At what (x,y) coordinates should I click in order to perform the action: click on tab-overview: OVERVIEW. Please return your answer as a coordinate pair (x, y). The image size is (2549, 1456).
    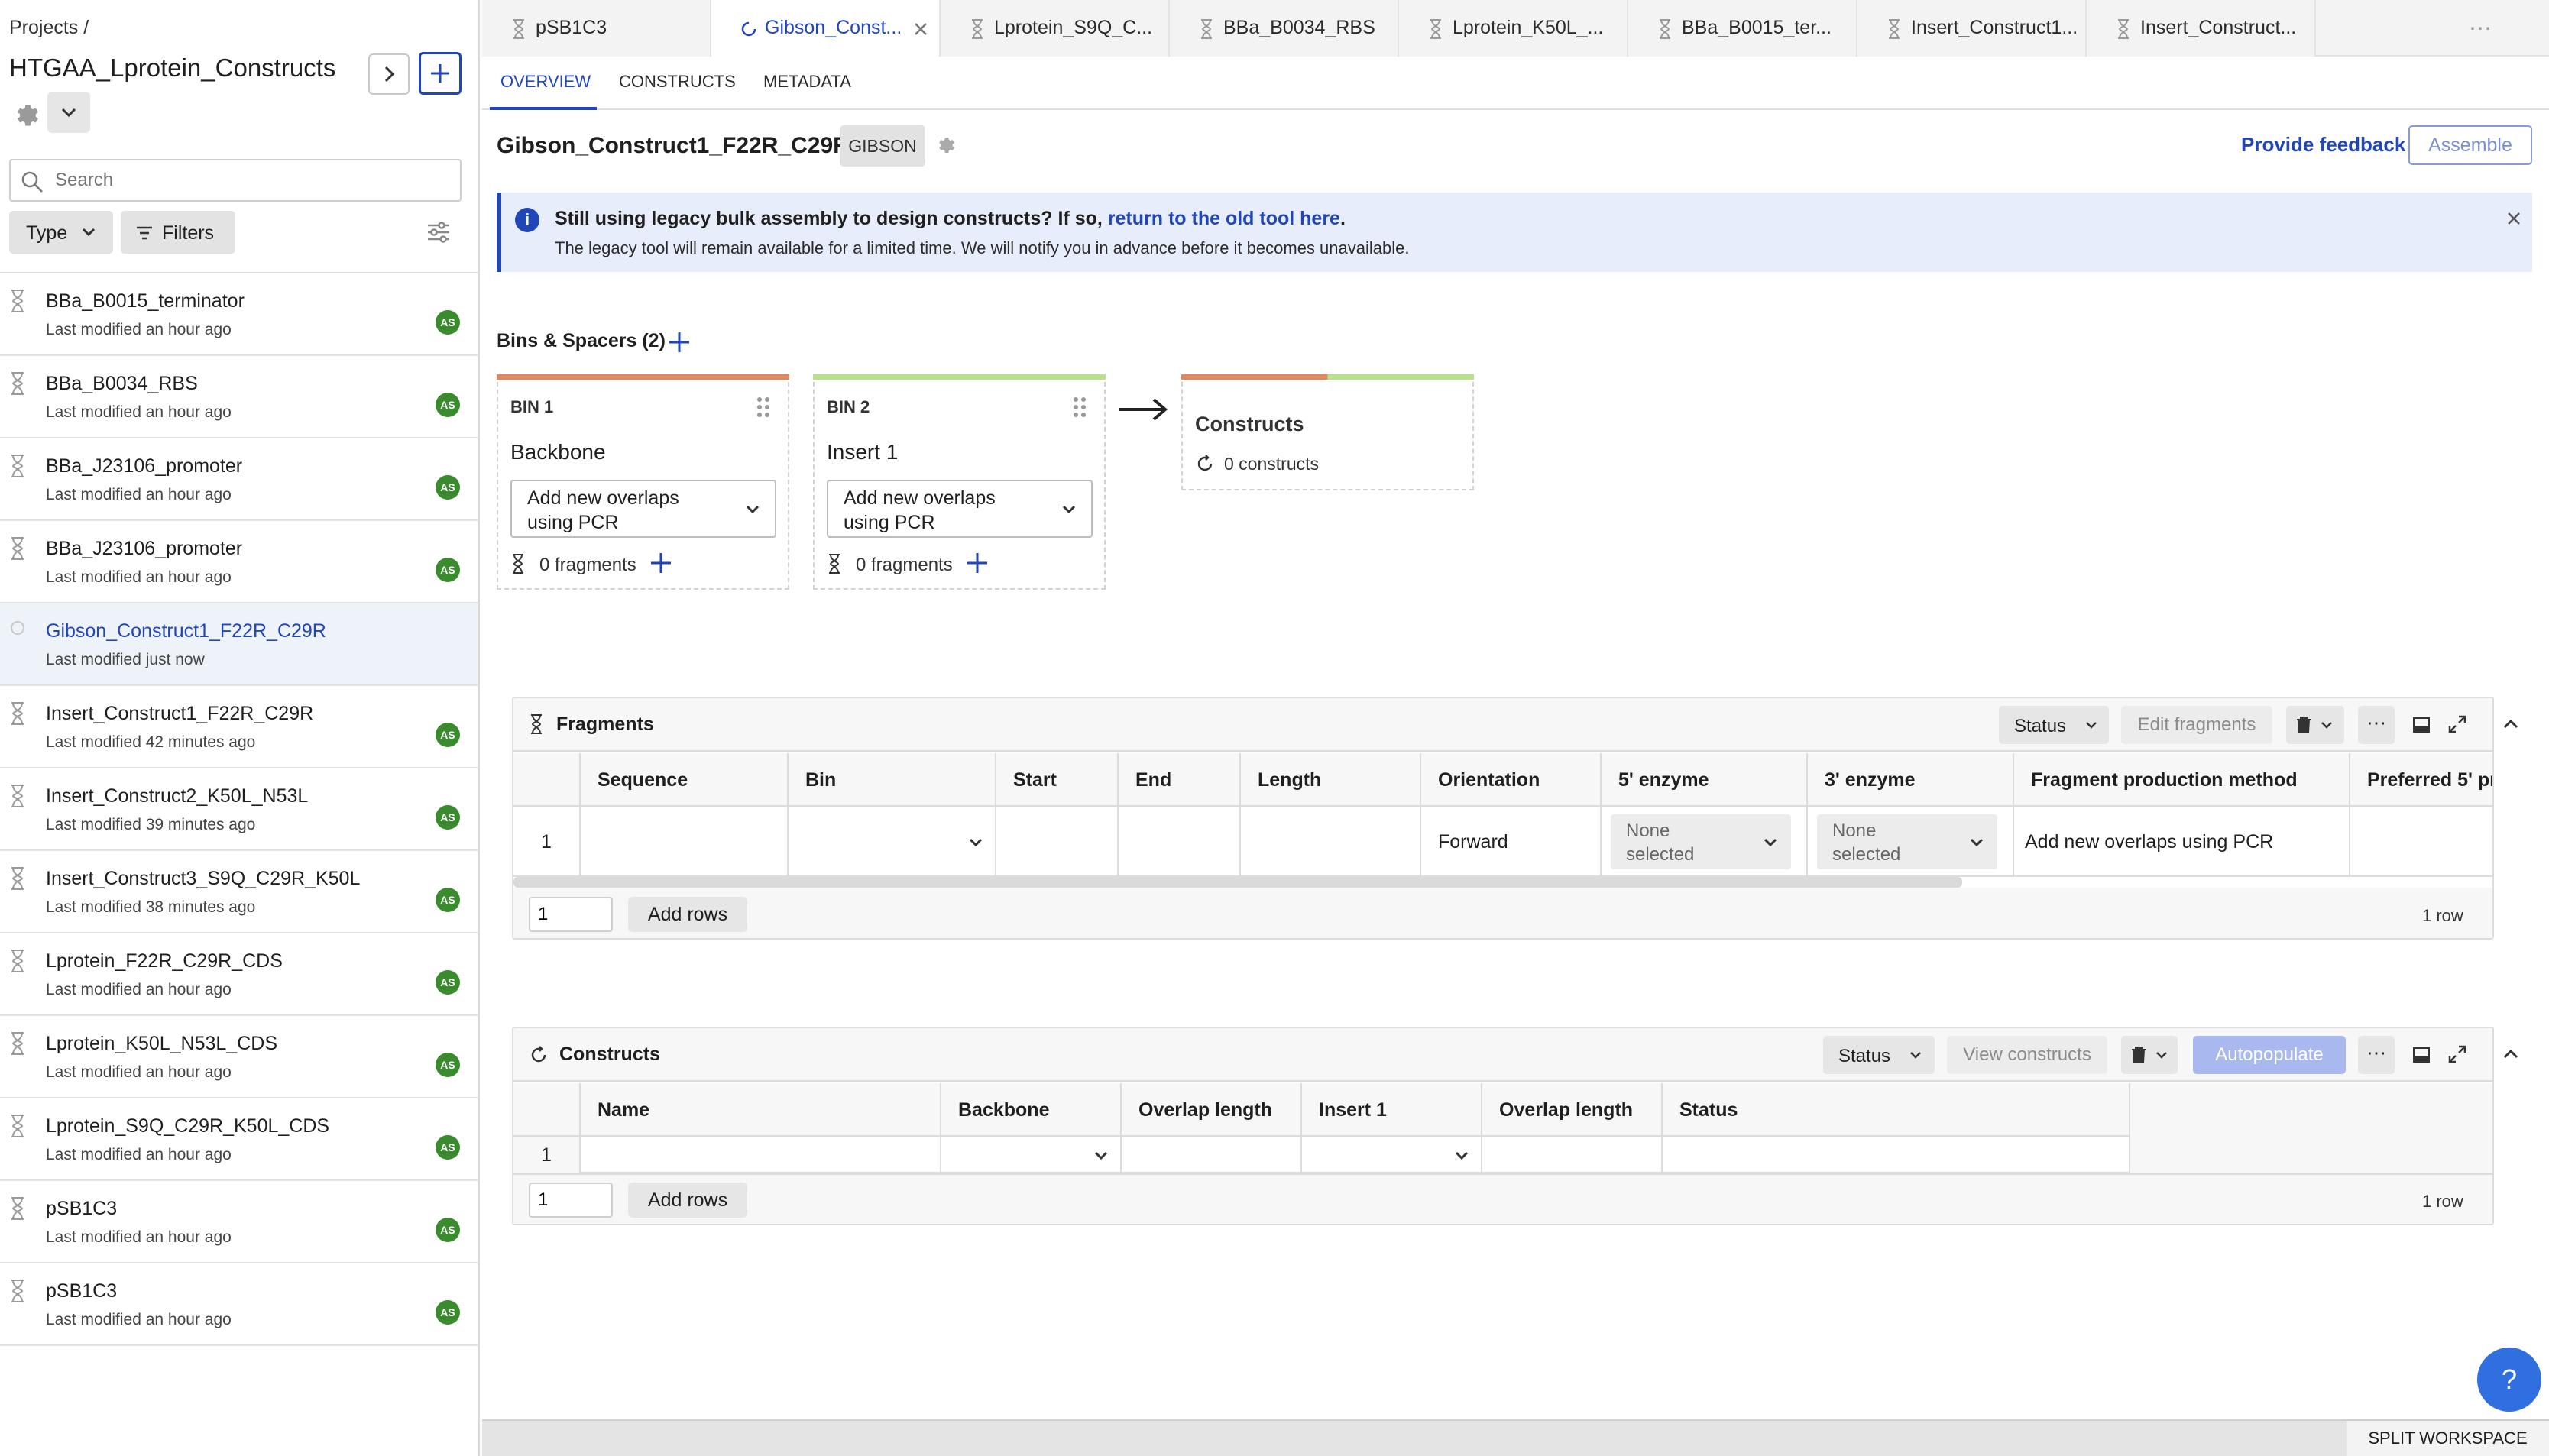
    Looking at the image, I should click on (546, 82).